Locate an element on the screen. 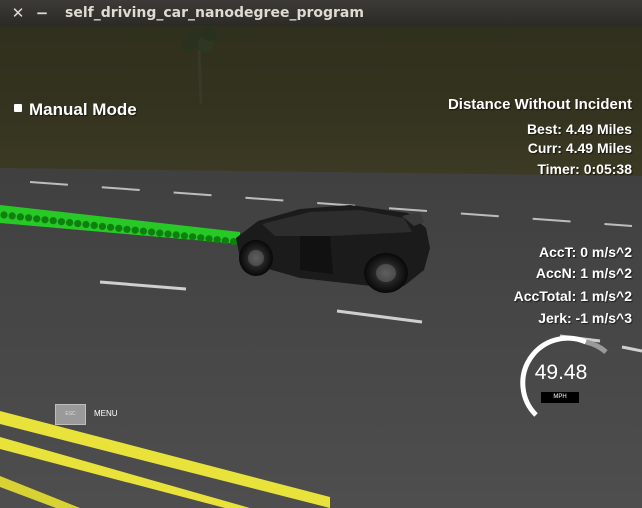 The image size is (642, 508). best-distance: Best: 4.49 Miles is located at coordinates (579, 129).